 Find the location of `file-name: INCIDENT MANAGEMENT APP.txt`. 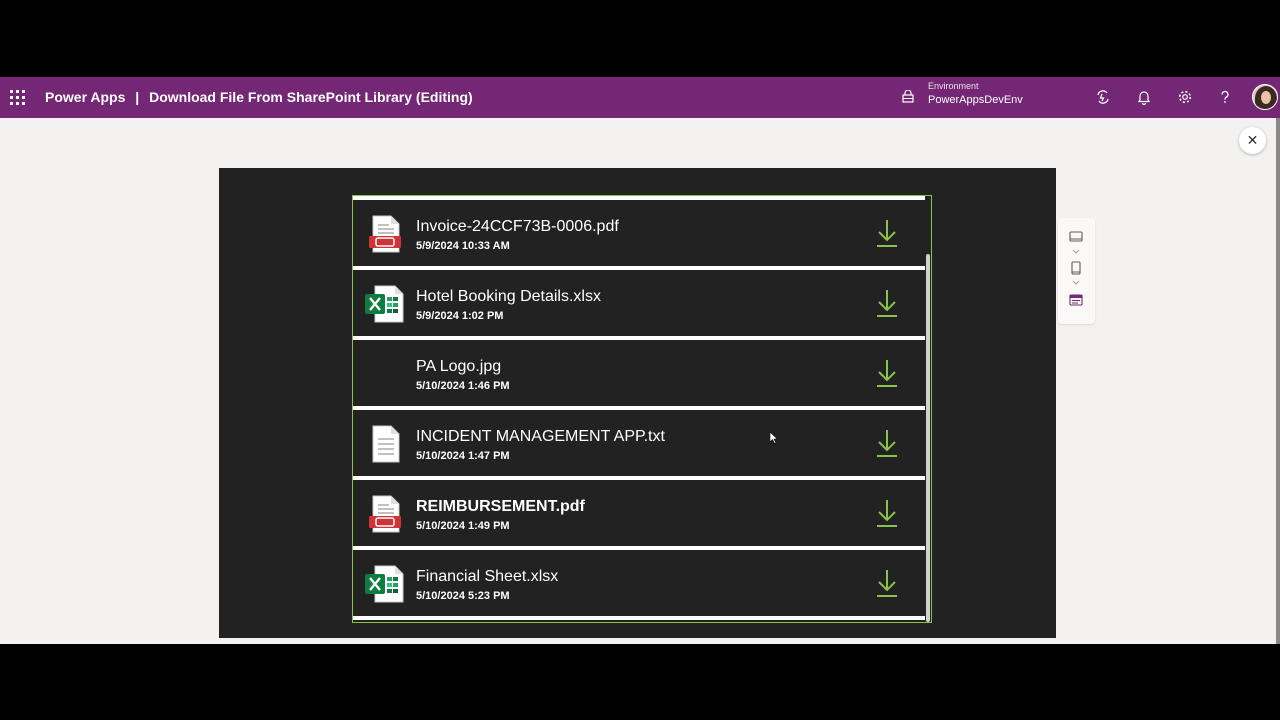

file-name: INCIDENT MANAGEMENT APP.txt is located at coordinates (540, 436).